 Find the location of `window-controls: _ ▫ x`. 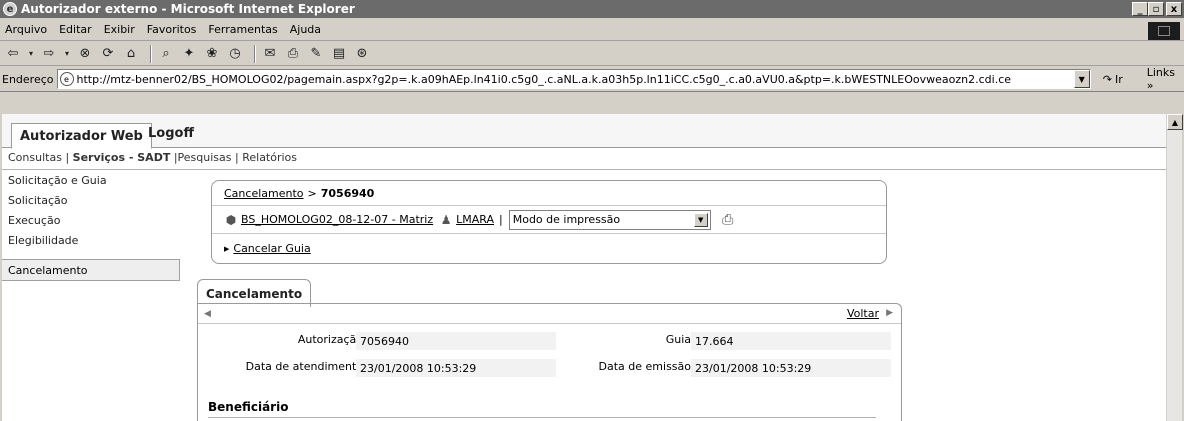

window-controls: _ ▫ x is located at coordinates (1157, 9).